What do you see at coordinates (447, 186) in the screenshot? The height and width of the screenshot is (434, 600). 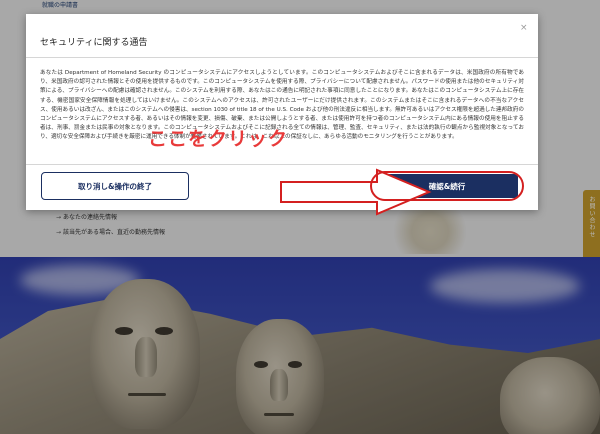 I see `highlight-ring` at bounding box center [447, 186].